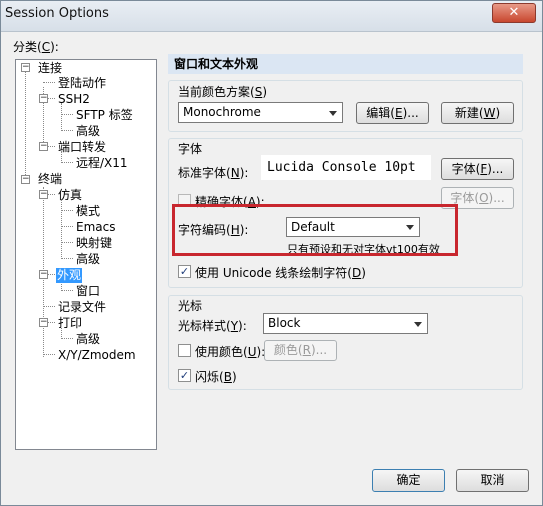 This screenshot has width=543, height=506. I want to click on cursor-style-value: Block, so click(284, 323).